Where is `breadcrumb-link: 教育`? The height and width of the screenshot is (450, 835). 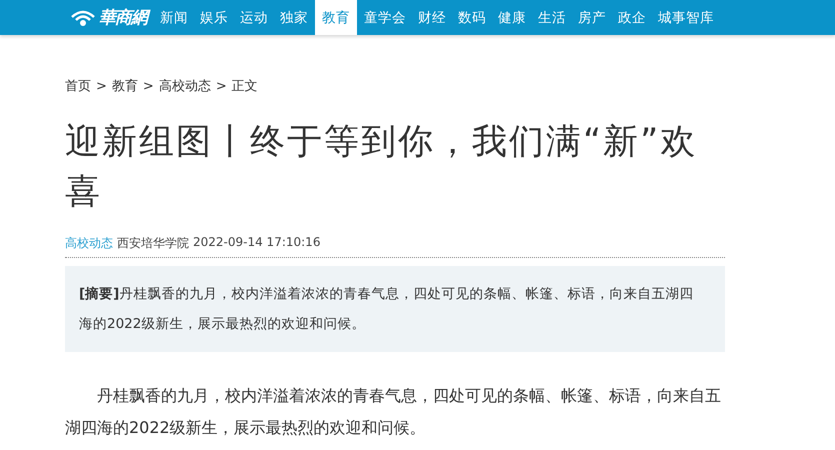 breadcrumb-link: 教育 is located at coordinates (125, 86).